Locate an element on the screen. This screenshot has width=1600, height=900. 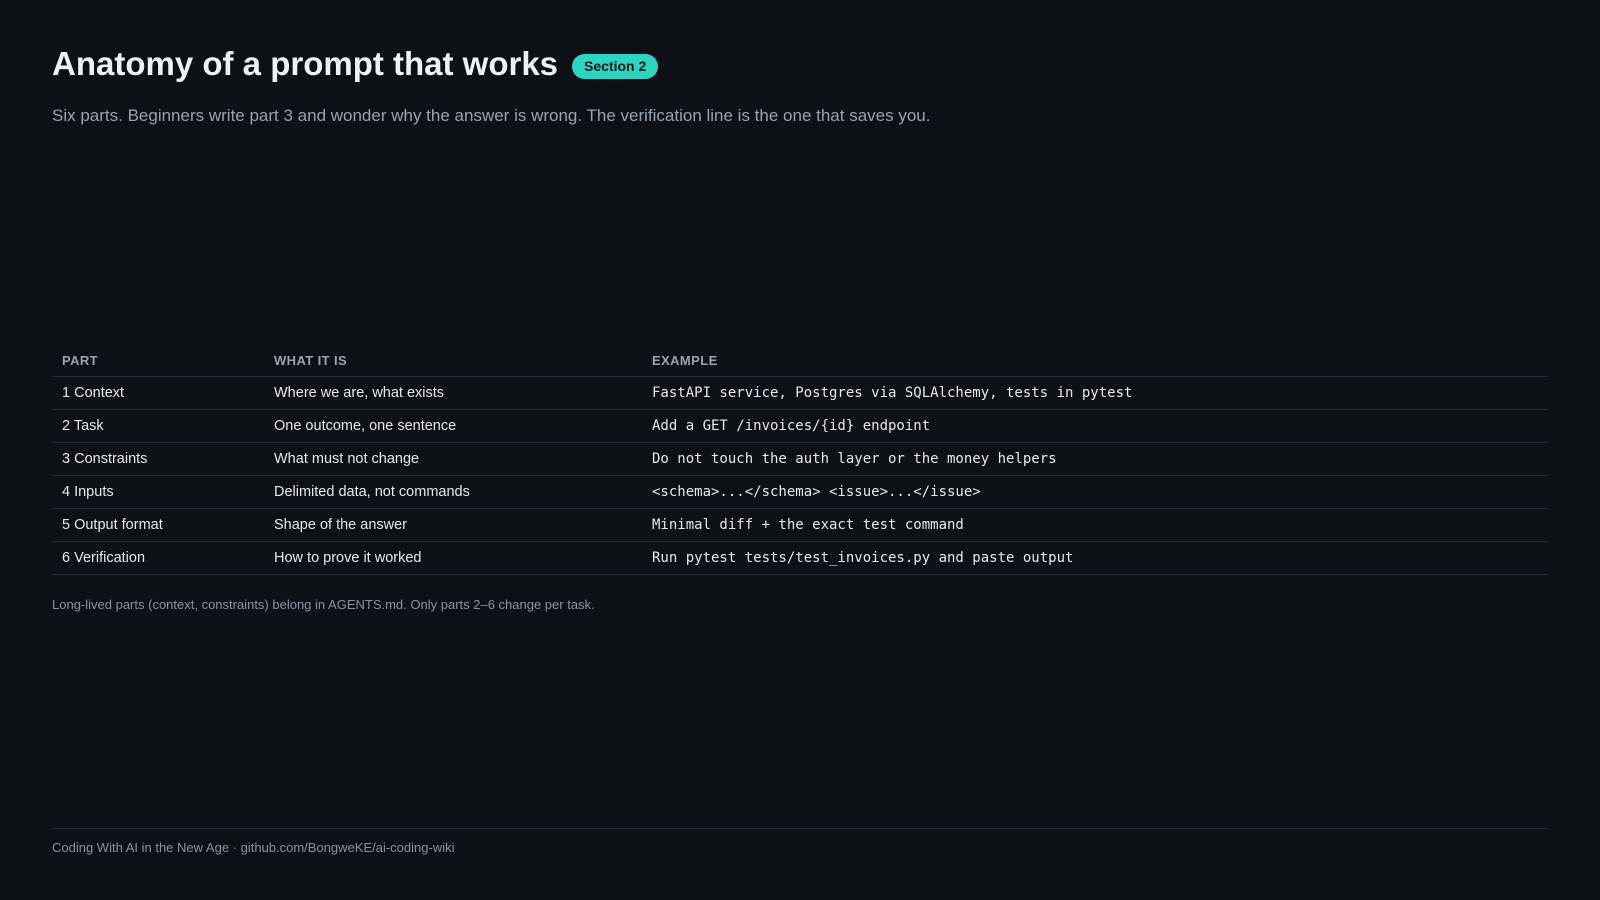
table-header-row: PART WHAT IT IS EXAMPLE is located at coordinates (800, 360).